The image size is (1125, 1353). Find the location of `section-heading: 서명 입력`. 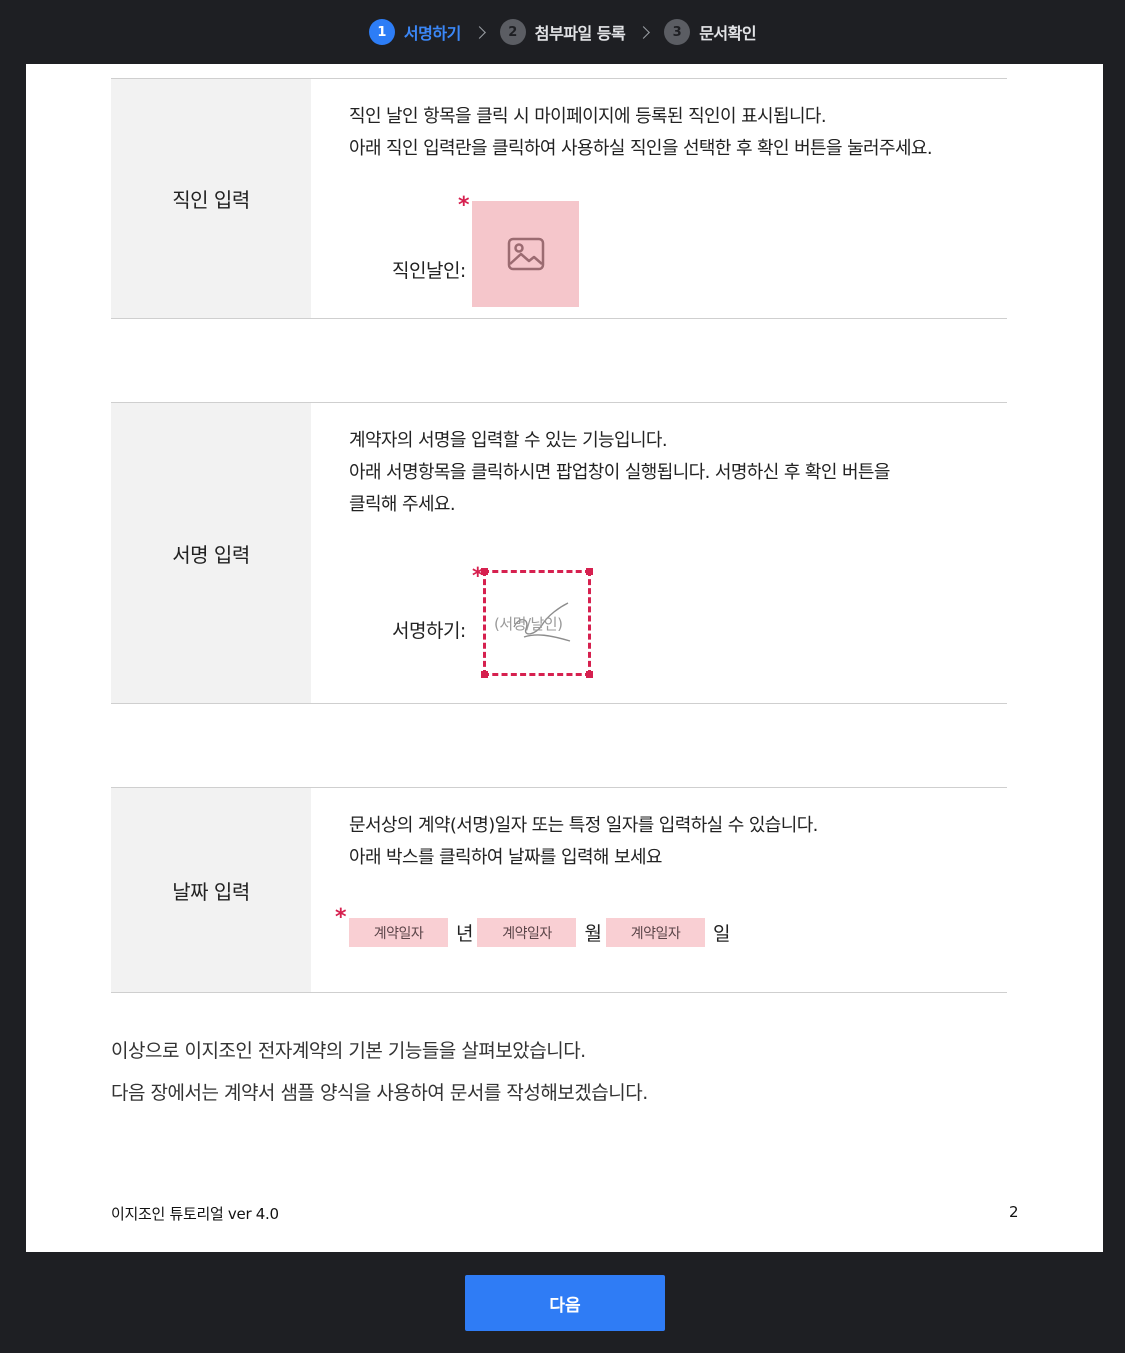

section-heading: 서명 입력 is located at coordinates (211, 553).